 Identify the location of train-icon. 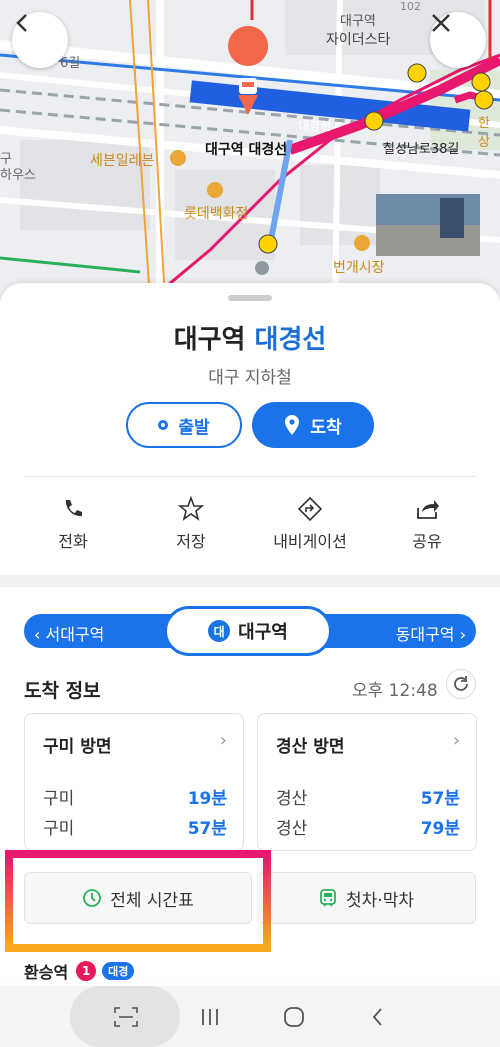
(328, 898).